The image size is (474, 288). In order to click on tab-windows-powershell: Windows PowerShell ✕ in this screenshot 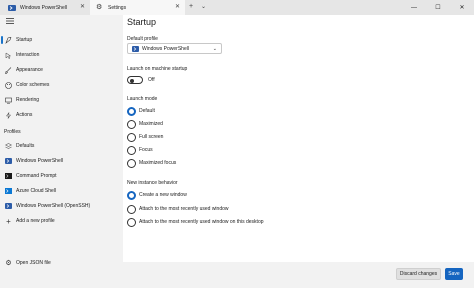, I will do `click(46, 7)`.